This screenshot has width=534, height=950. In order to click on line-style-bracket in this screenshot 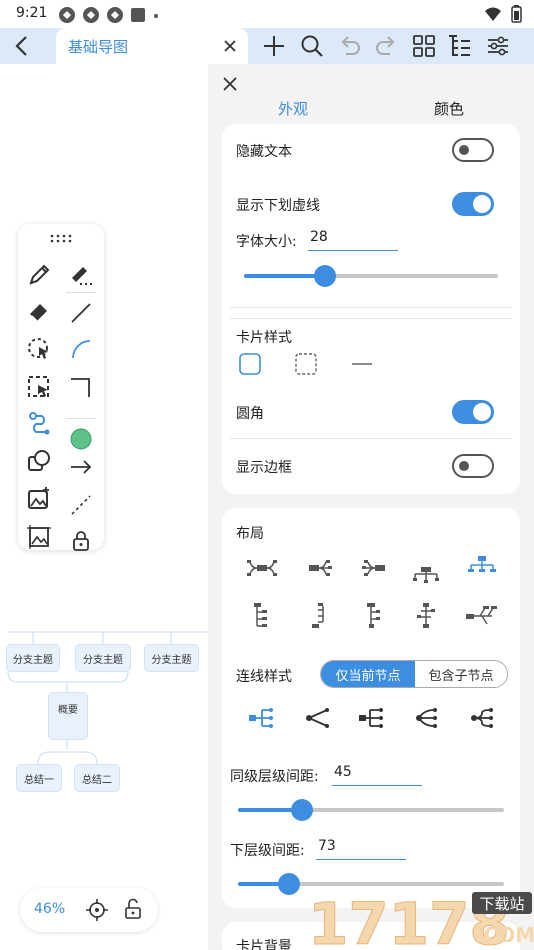, I will do `click(372, 718)`.